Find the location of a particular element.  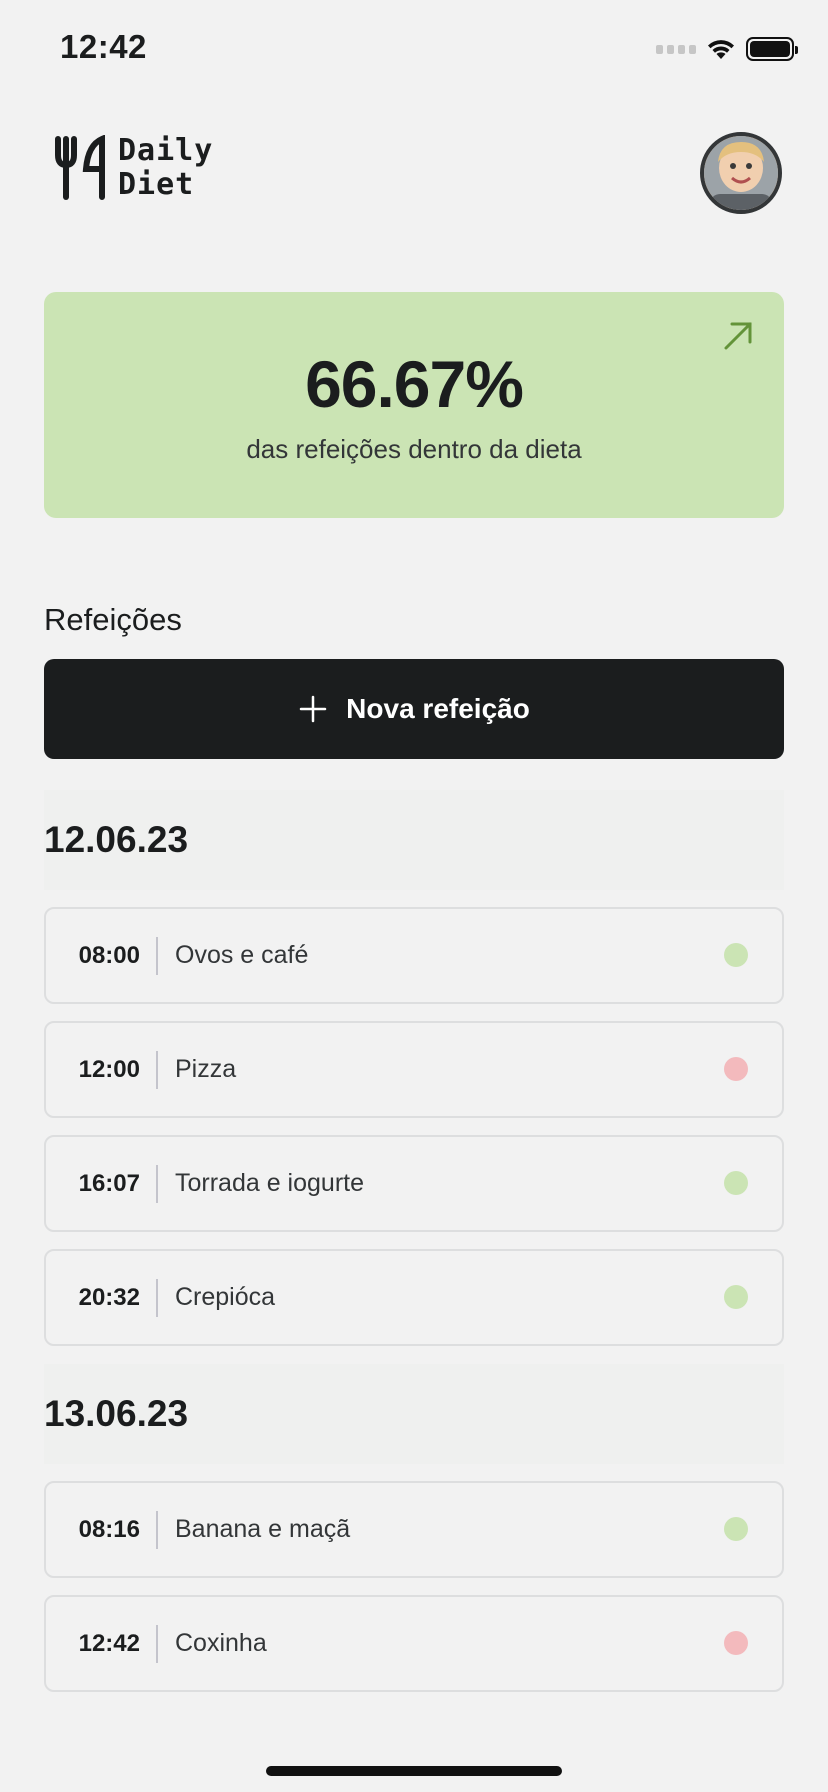

meal-time: 08:16 is located at coordinates (109, 1529).